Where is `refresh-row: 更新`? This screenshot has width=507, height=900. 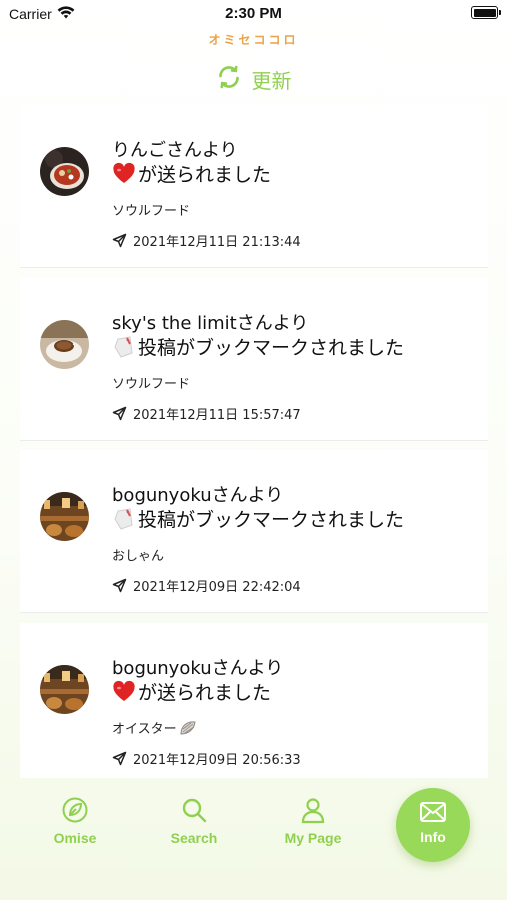
refresh-row: 更新 is located at coordinates (253, 79).